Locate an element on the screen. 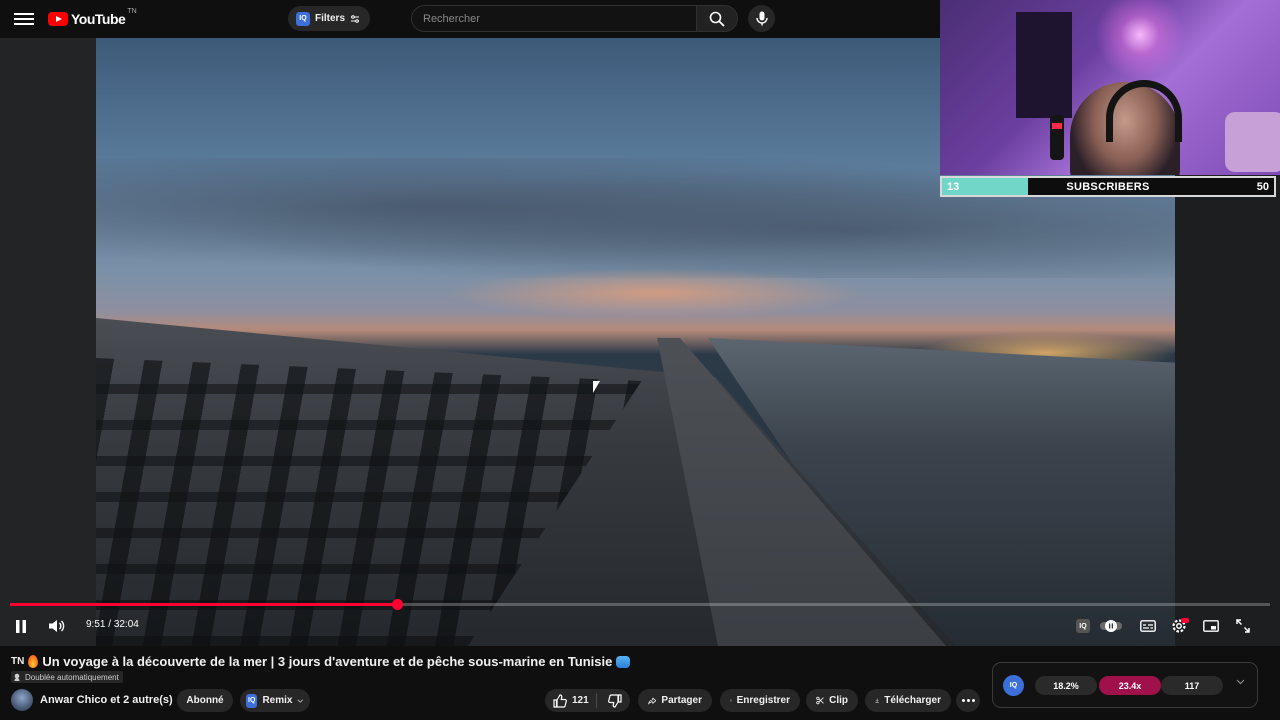  filters-label: Filters is located at coordinates (330, 18).